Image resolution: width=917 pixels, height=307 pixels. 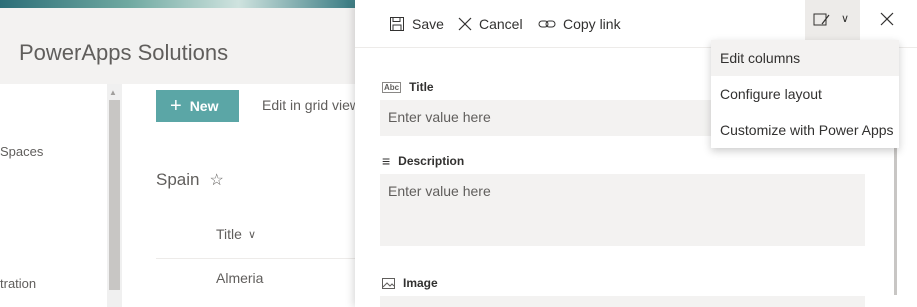 What do you see at coordinates (821, 19) in the screenshot?
I see `edit-form-icon` at bounding box center [821, 19].